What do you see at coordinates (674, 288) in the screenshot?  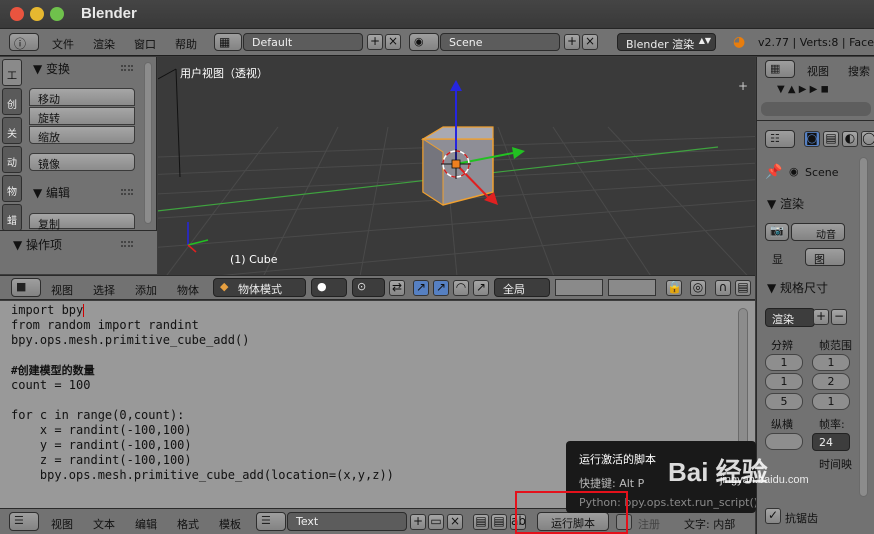 I see `lock-layers-icon: 🔒` at bounding box center [674, 288].